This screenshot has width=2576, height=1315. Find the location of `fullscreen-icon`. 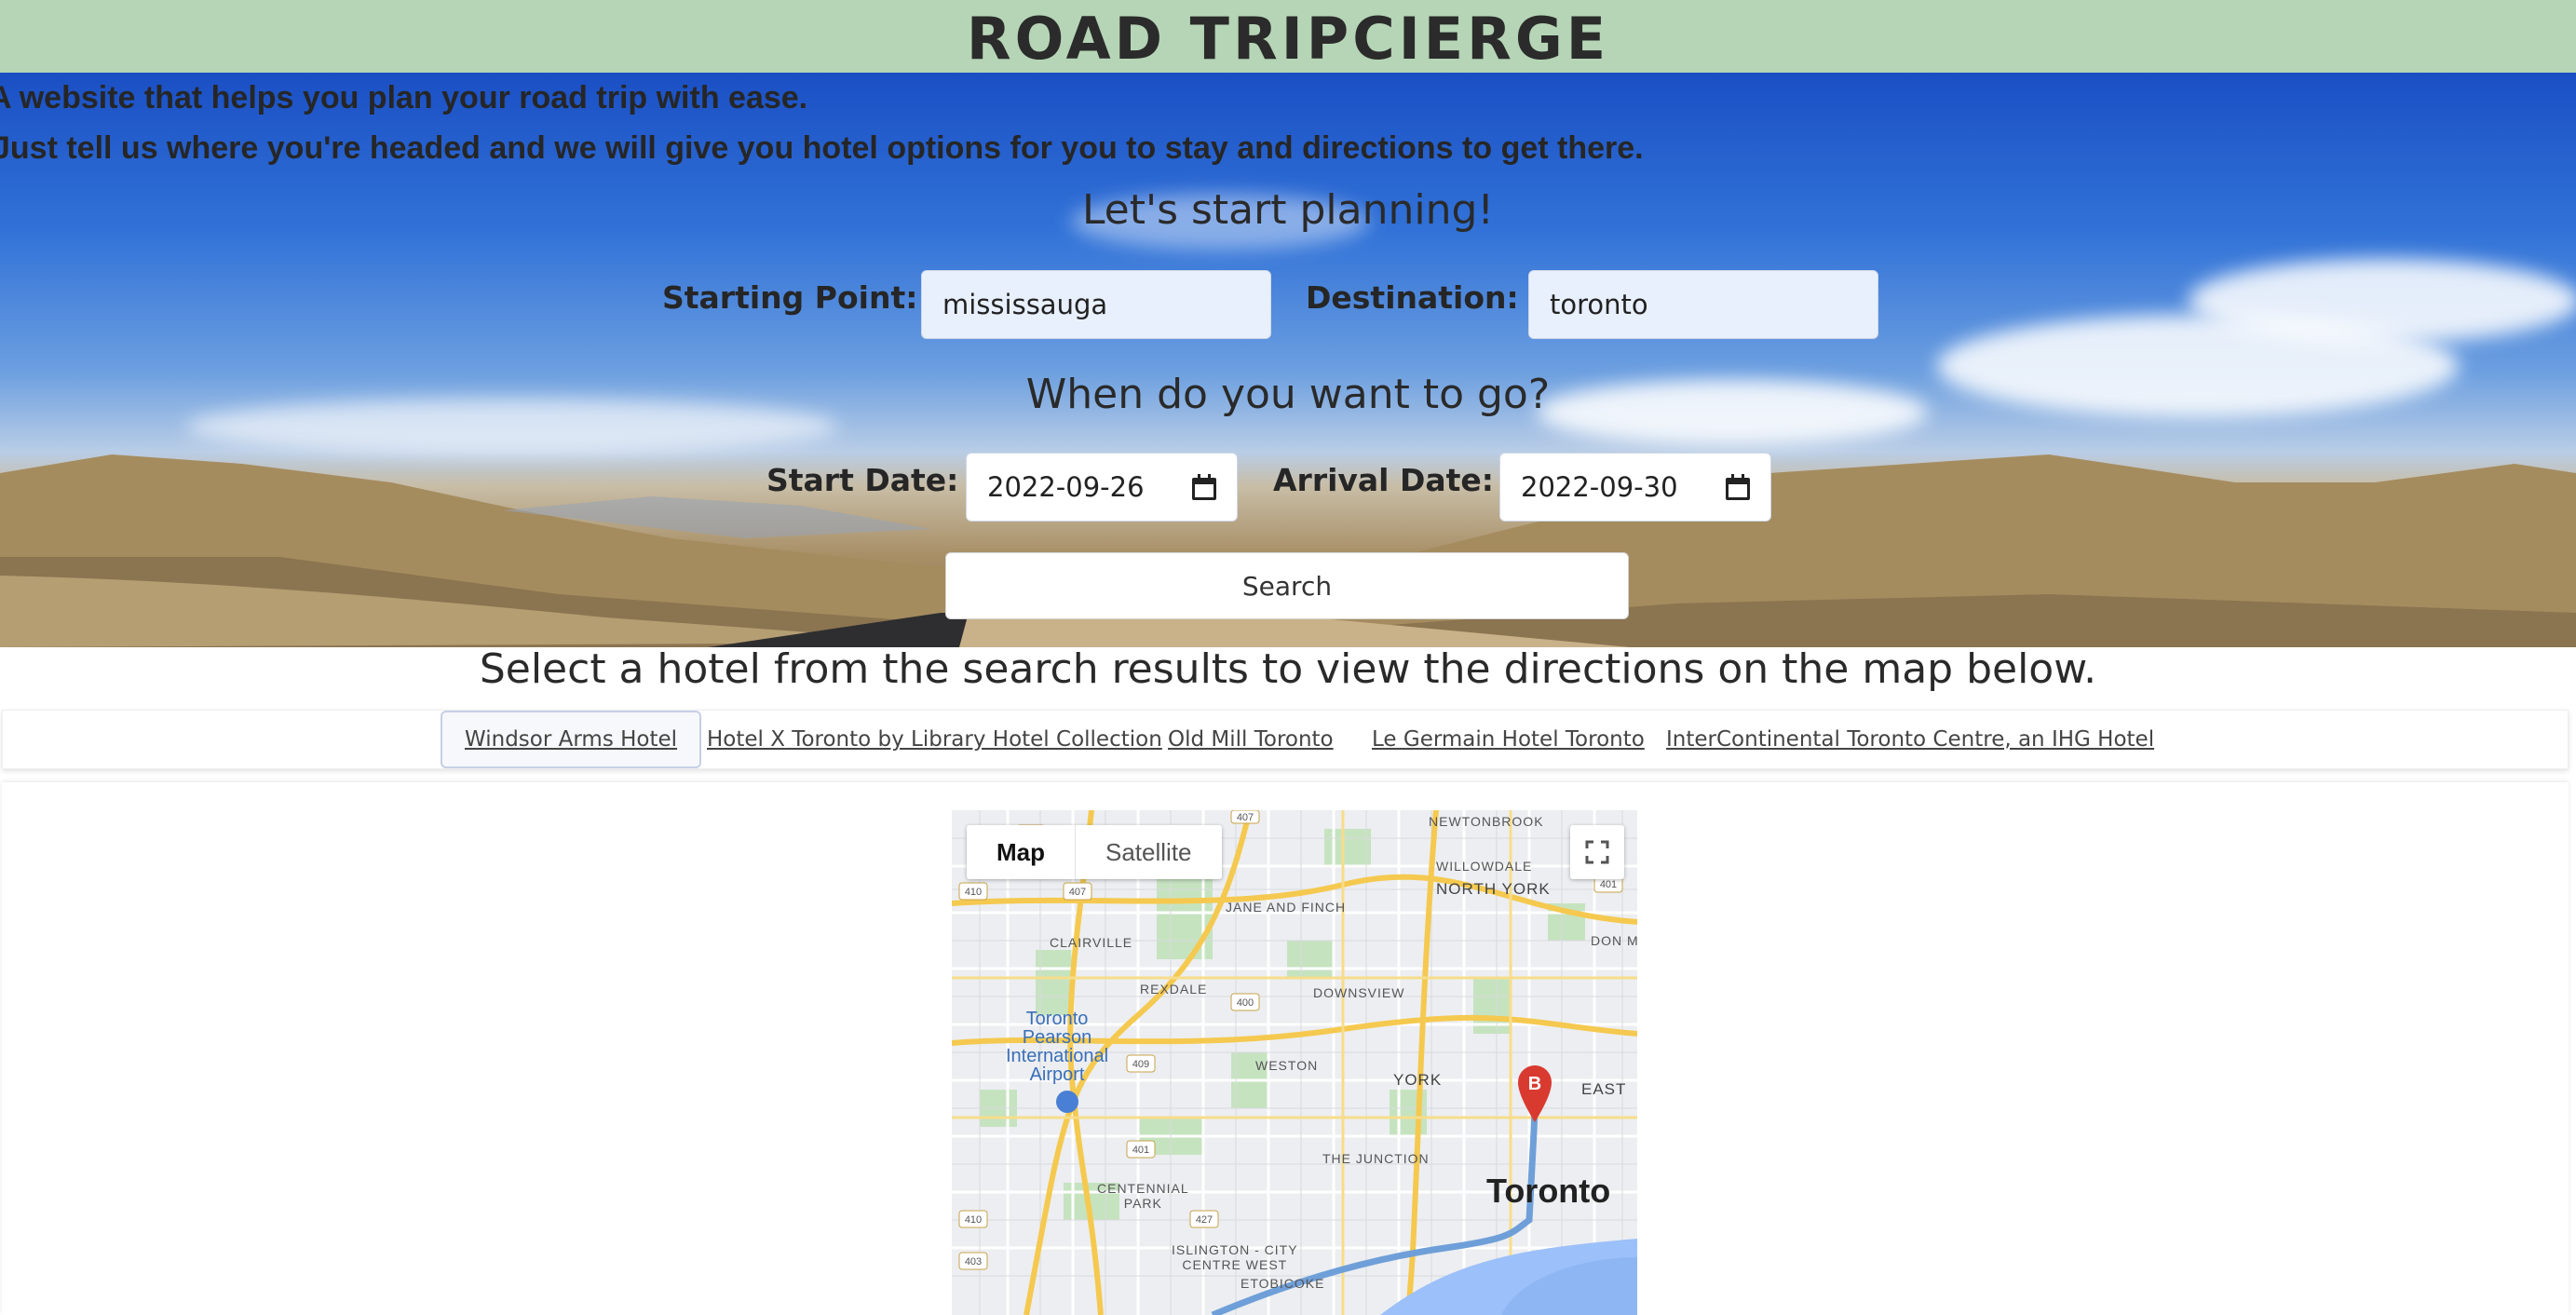

fullscreen-icon is located at coordinates (1597, 852).